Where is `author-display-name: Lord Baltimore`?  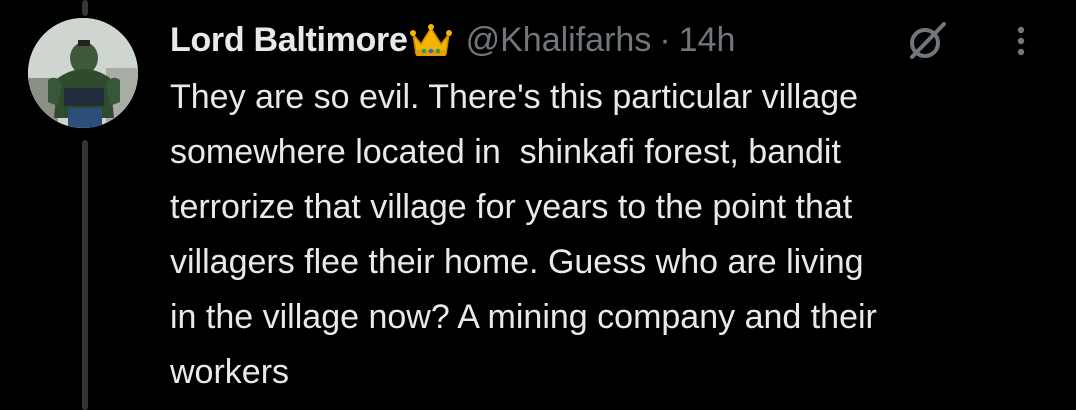
author-display-name: Lord Baltimore is located at coordinates (289, 40).